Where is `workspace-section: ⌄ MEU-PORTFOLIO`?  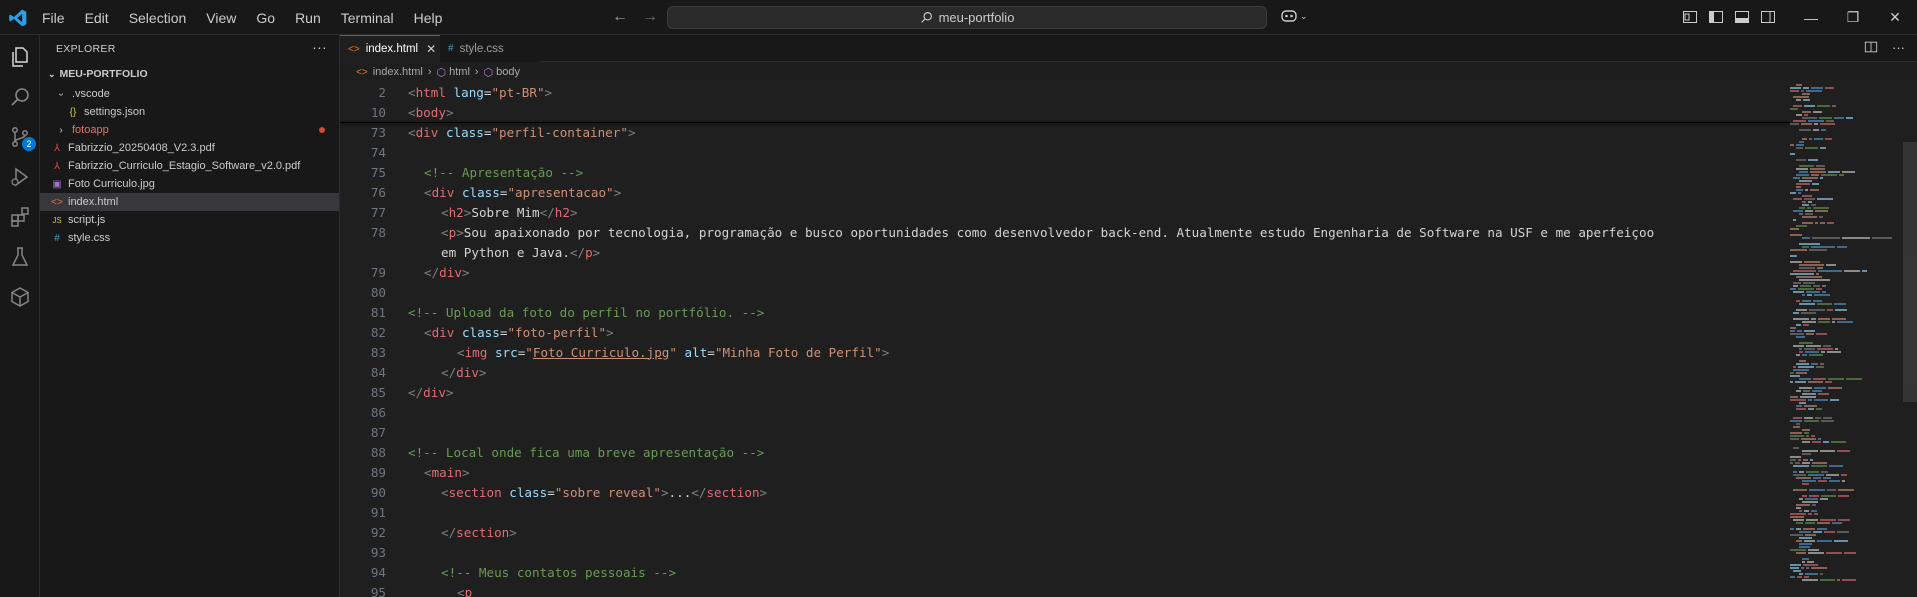
workspace-section: ⌄ MEU-PORTFOLIO is located at coordinates (189, 74).